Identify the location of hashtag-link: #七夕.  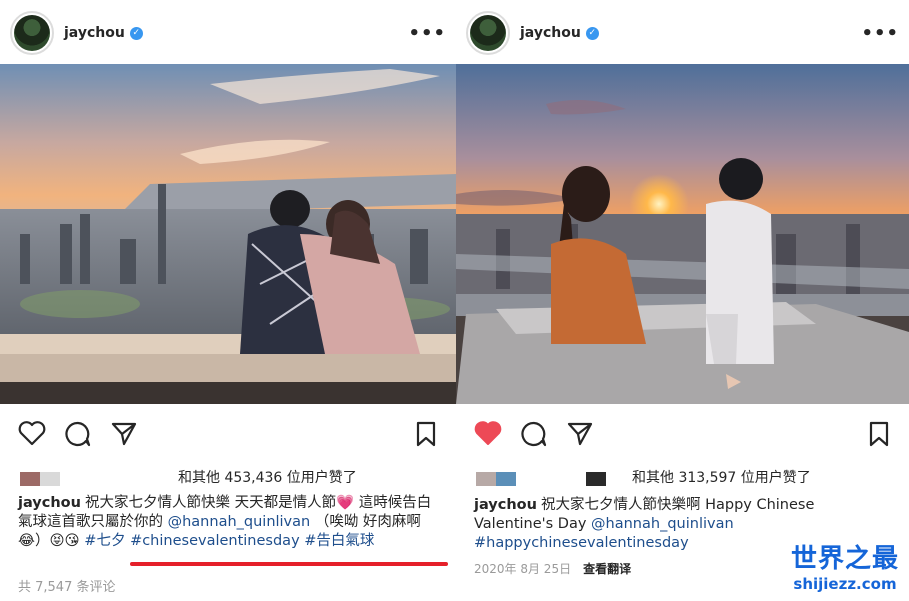
(104, 541).